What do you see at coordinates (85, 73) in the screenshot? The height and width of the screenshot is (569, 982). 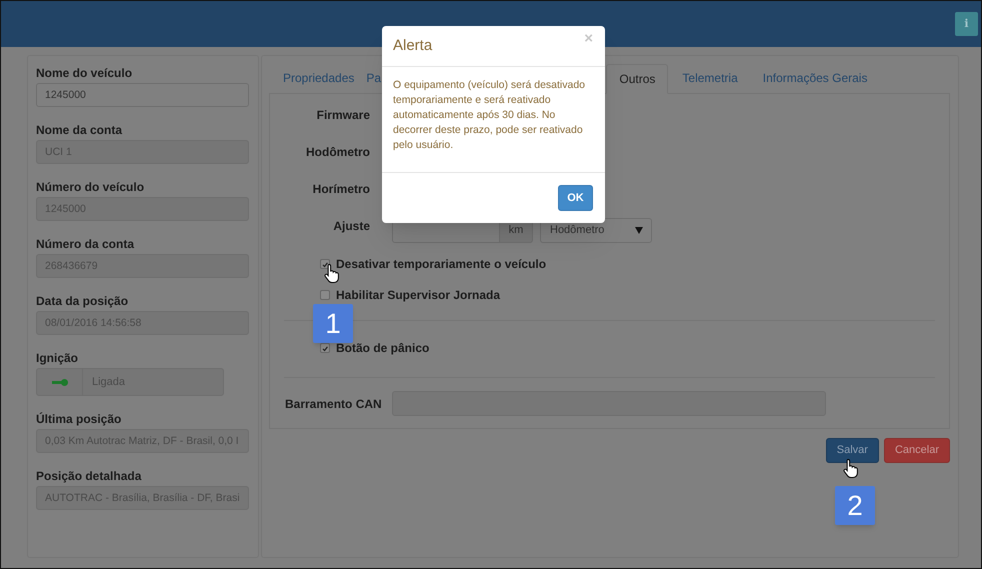 I see `field-label: Nome do veículo` at bounding box center [85, 73].